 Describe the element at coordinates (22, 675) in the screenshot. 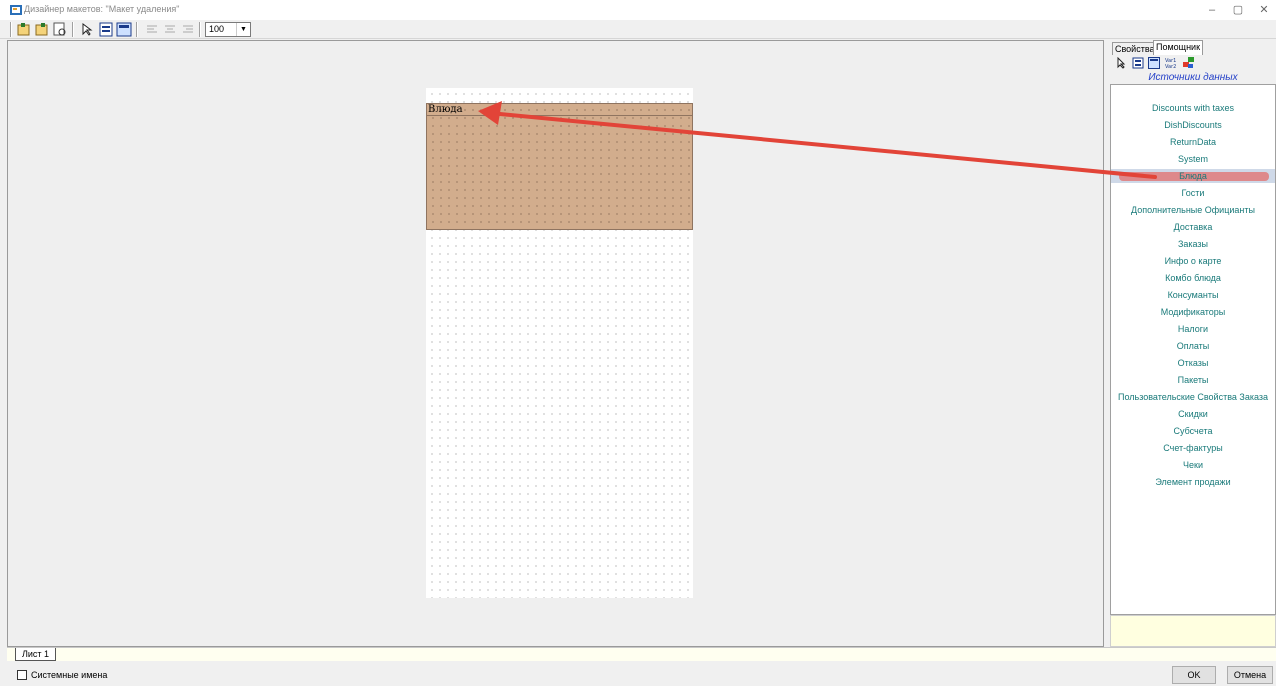

I see `system-names-checkbox` at that location.